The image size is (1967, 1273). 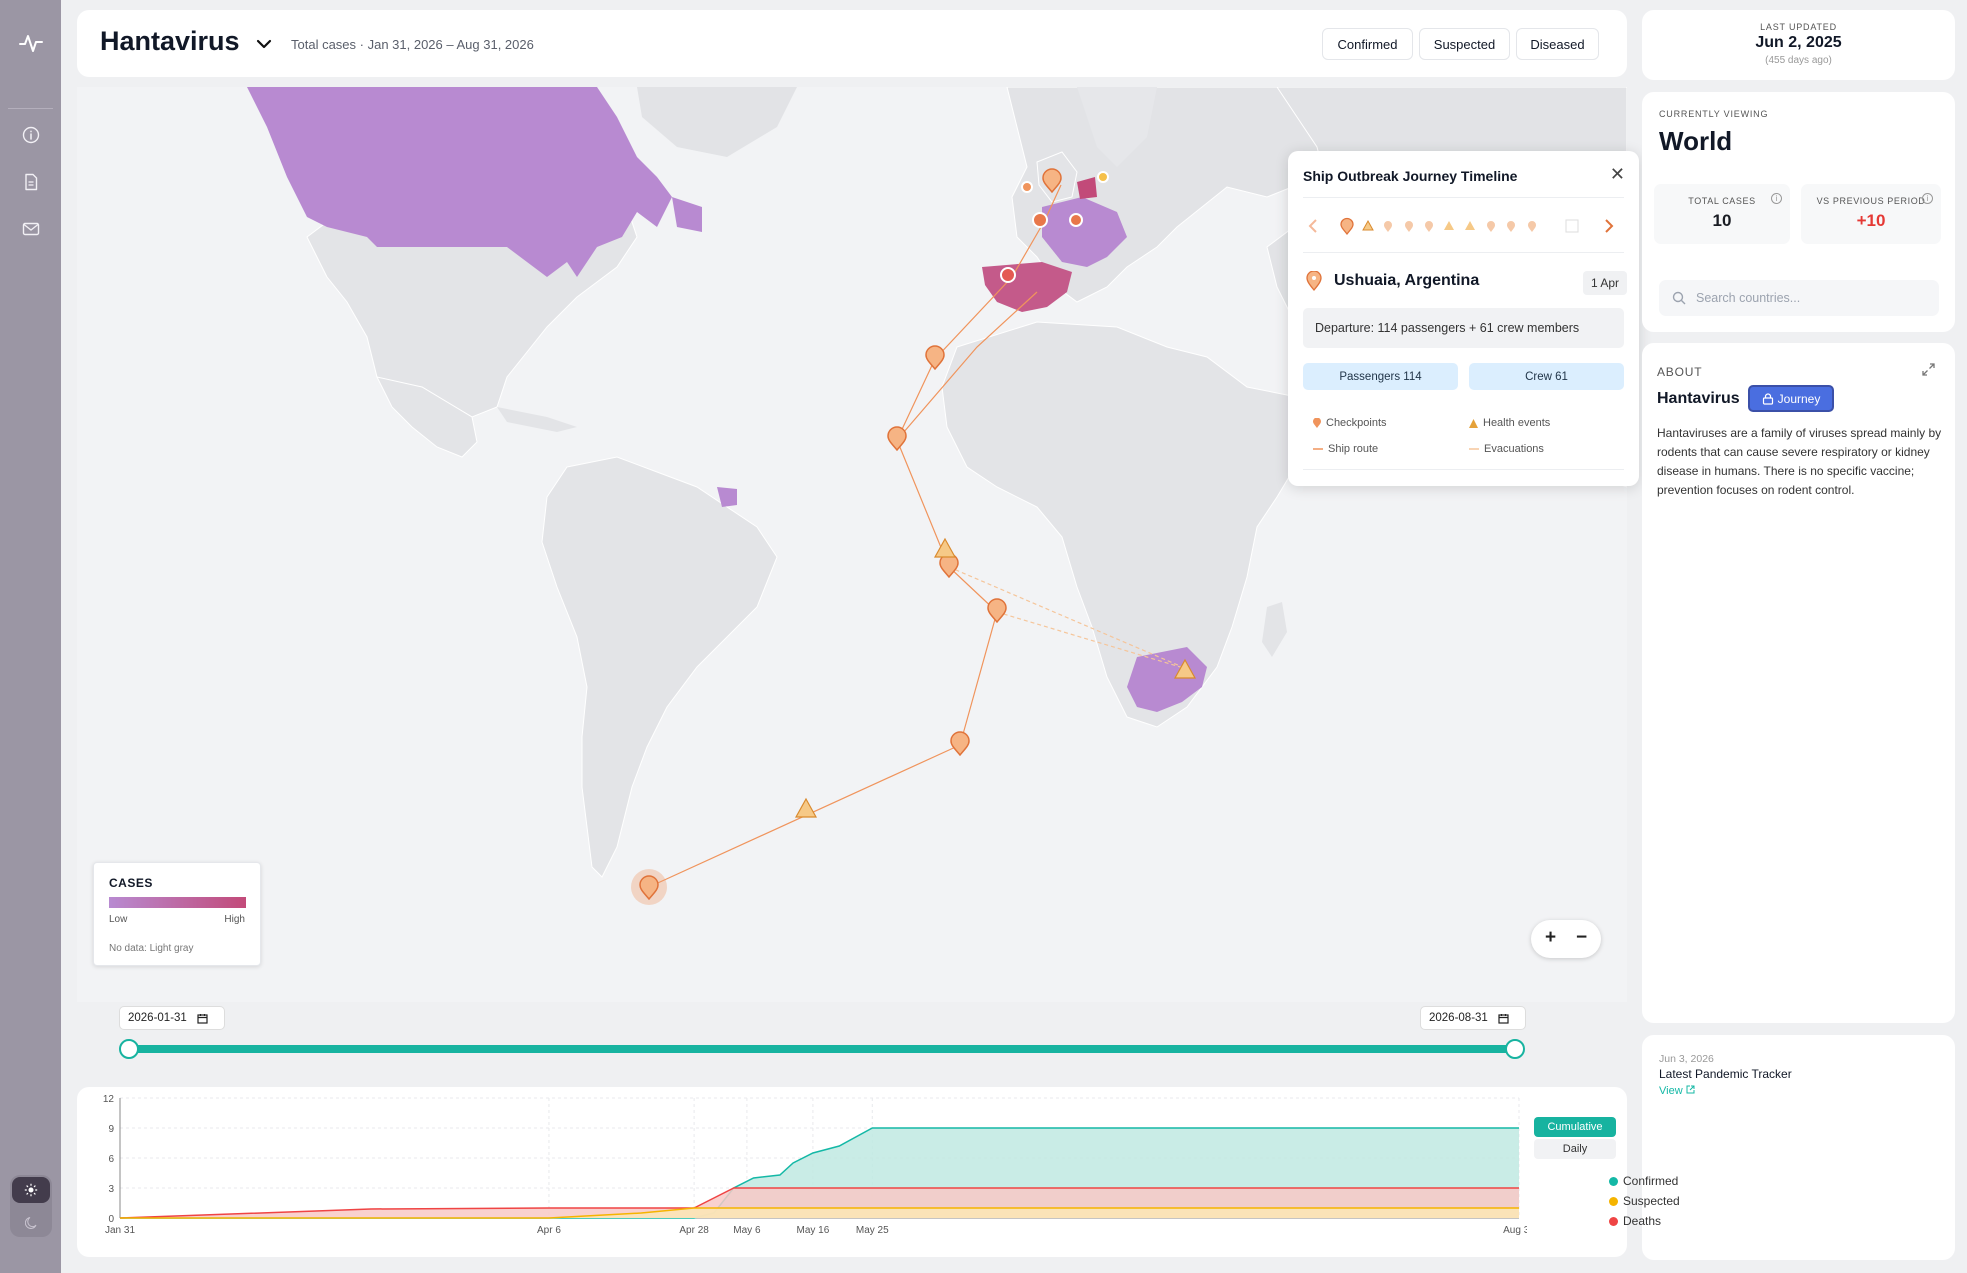 I want to click on left-nav-rail, so click(x=30, y=636).